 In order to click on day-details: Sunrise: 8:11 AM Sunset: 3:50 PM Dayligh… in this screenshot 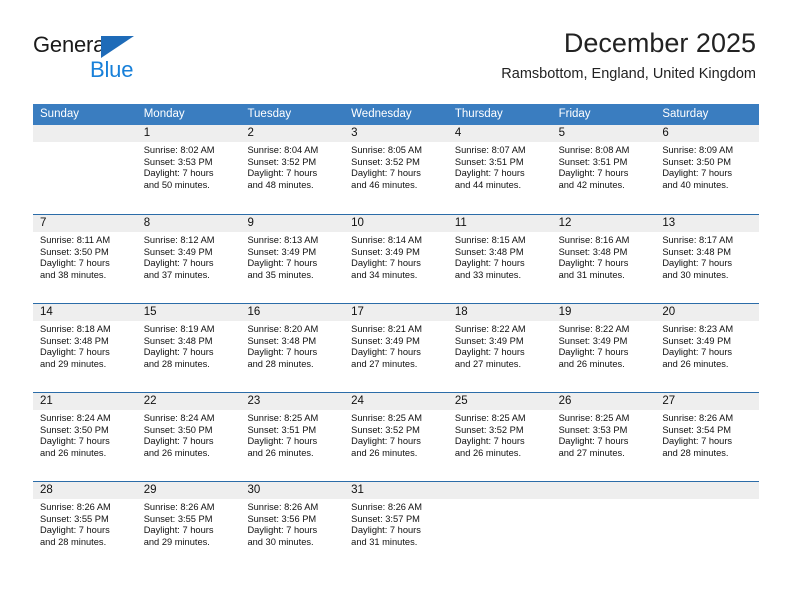, I will do `click(85, 256)`.